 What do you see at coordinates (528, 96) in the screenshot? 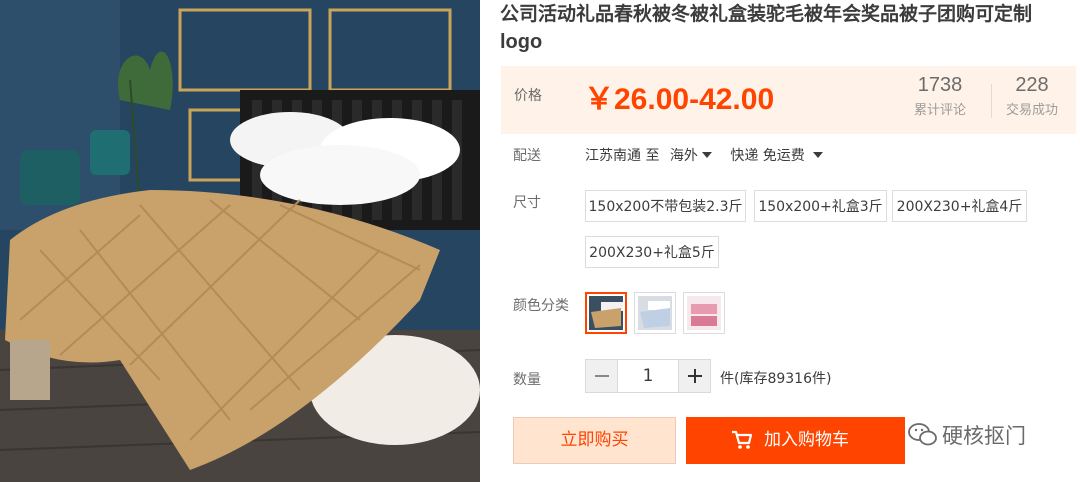
I see `price-label: 价格` at bounding box center [528, 96].